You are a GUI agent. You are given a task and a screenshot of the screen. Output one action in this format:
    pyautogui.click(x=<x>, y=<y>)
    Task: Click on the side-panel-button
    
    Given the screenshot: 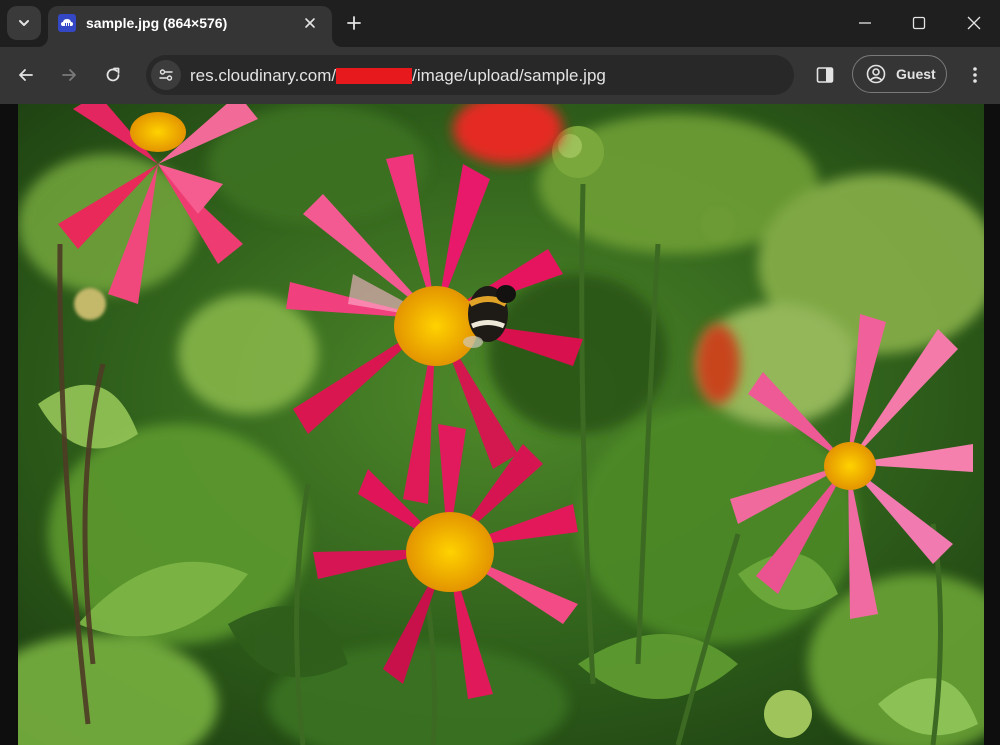 What is the action you would take?
    pyautogui.click(x=825, y=75)
    